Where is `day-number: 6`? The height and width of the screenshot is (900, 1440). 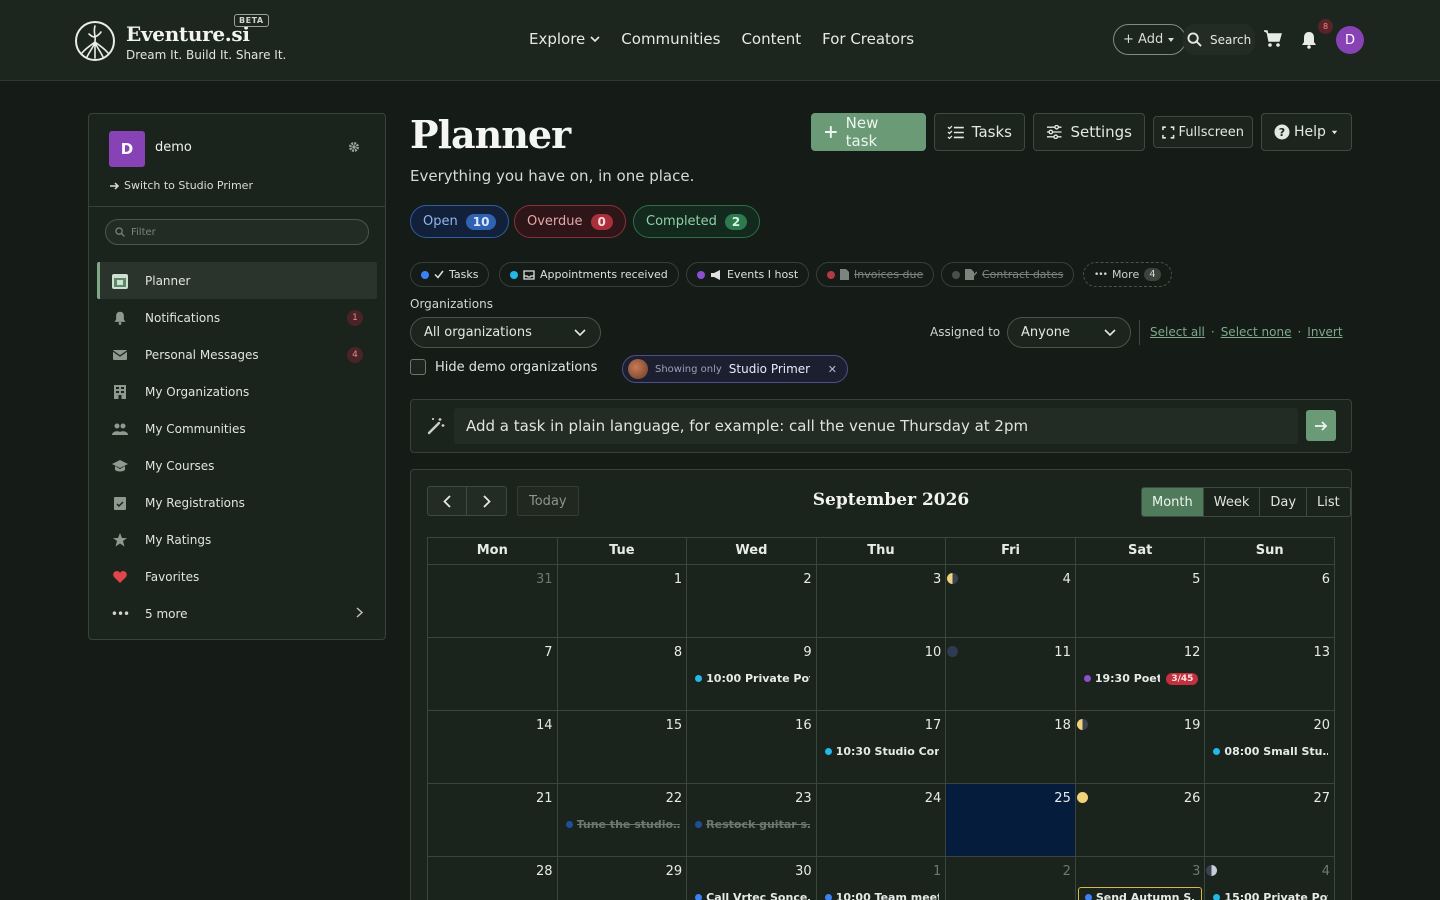
day-number: 6 is located at coordinates (1326, 579).